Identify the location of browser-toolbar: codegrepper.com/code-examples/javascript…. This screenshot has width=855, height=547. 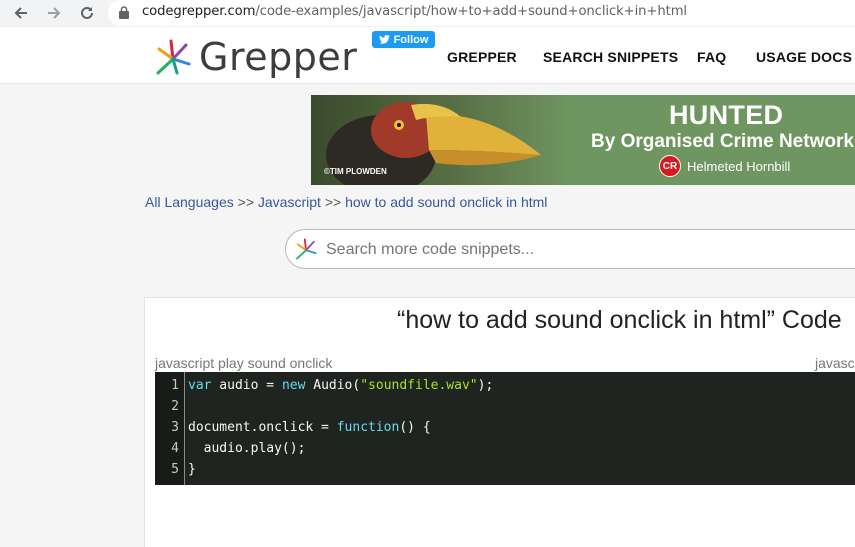
(427, 13).